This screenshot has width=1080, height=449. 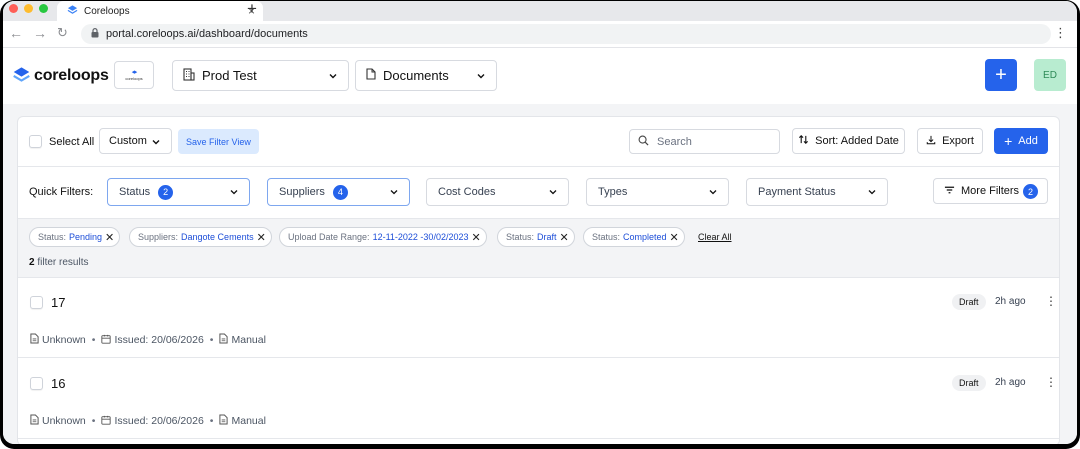 What do you see at coordinates (43, 8) in the screenshot?
I see `maximize-window-button` at bounding box center [43, 8].